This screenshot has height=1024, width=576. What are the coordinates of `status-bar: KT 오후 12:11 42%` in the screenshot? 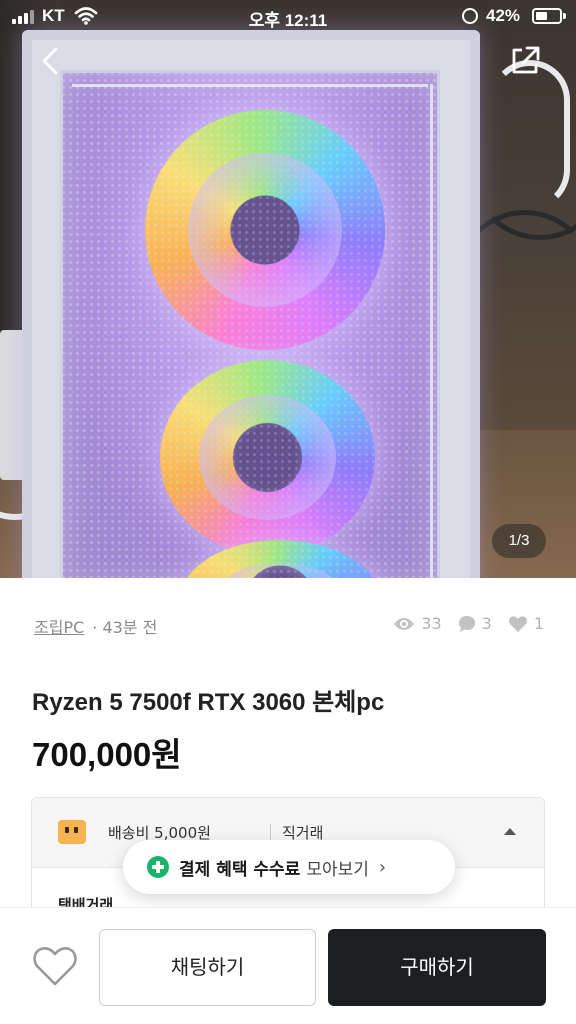 It's located at (288, 17).